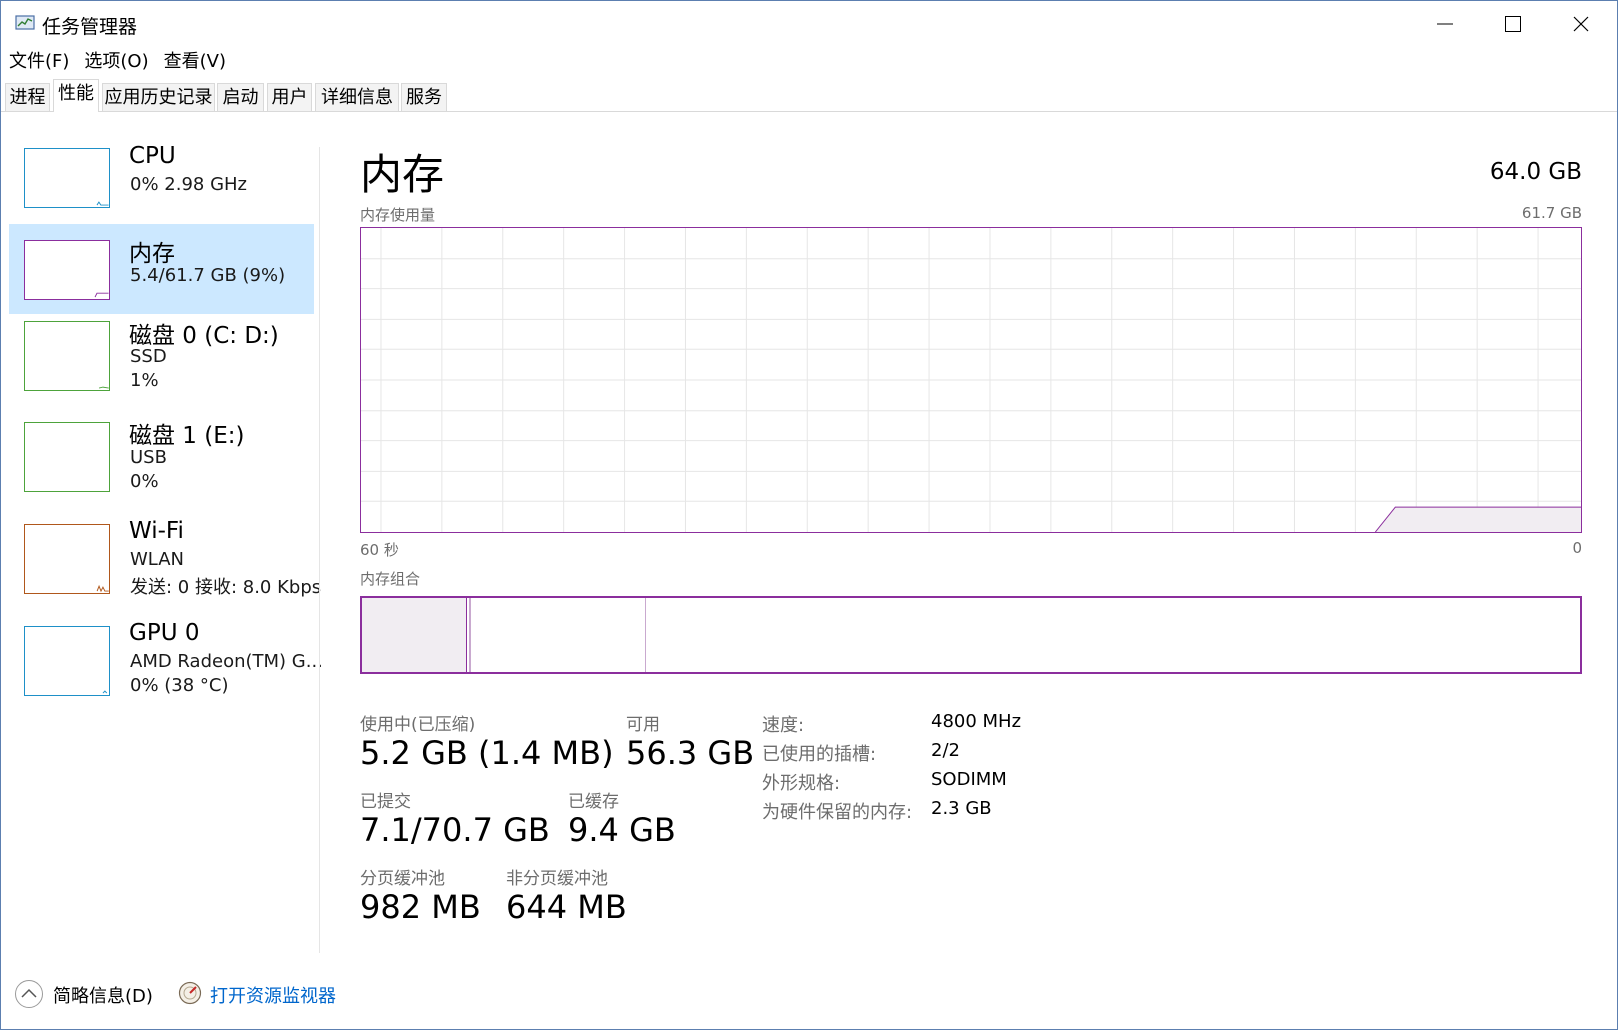 This screenshot has height=1030, width=1618. Describe the element at coordinates (208, 275) in the screenshot. I see `sidebar-item-subtitle: 5.4/61.7 GB (9%)` at that location.